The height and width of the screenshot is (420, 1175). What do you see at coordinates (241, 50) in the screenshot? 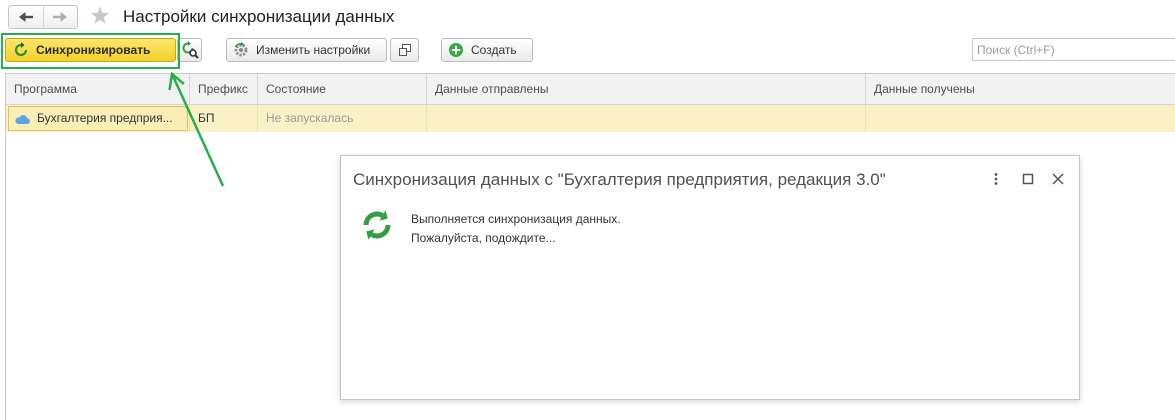
I see `settings-sync-icon` at bounding box center [241, 50].